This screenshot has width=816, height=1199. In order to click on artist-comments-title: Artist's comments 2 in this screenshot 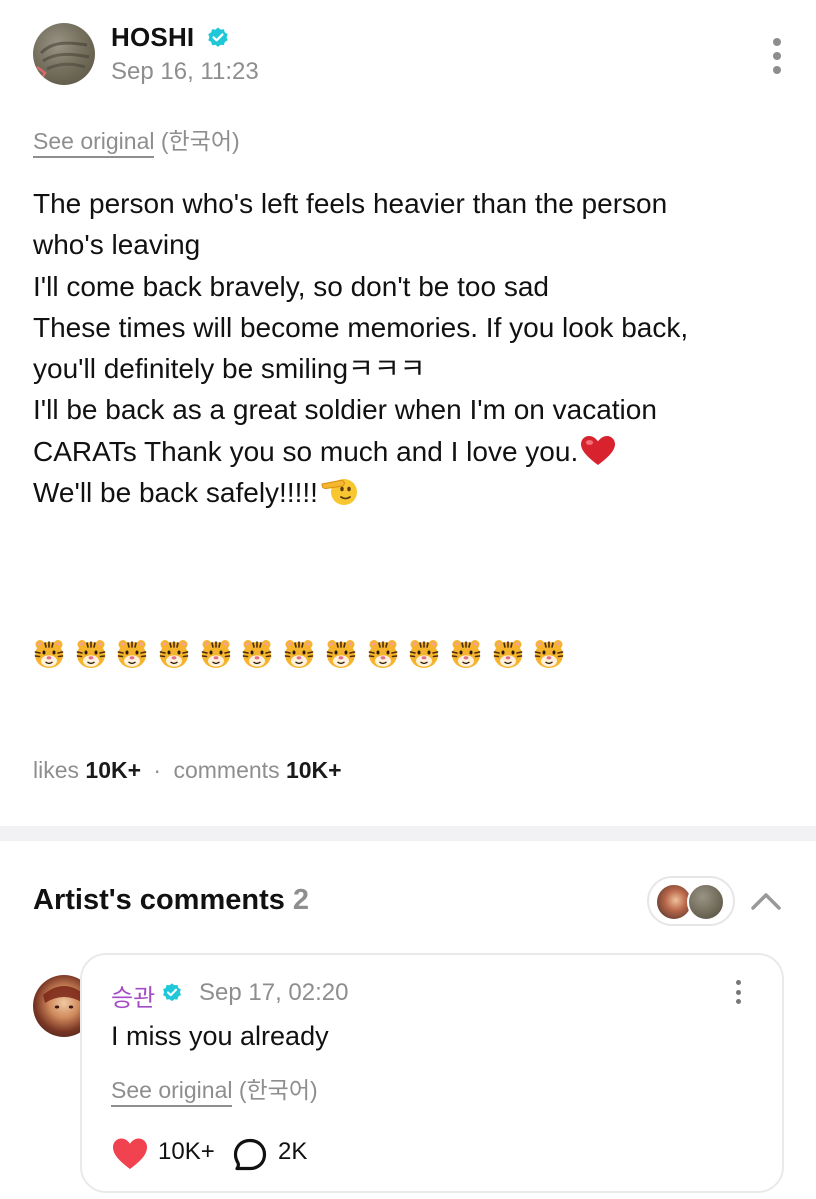, I will do `click(171, 900)`.